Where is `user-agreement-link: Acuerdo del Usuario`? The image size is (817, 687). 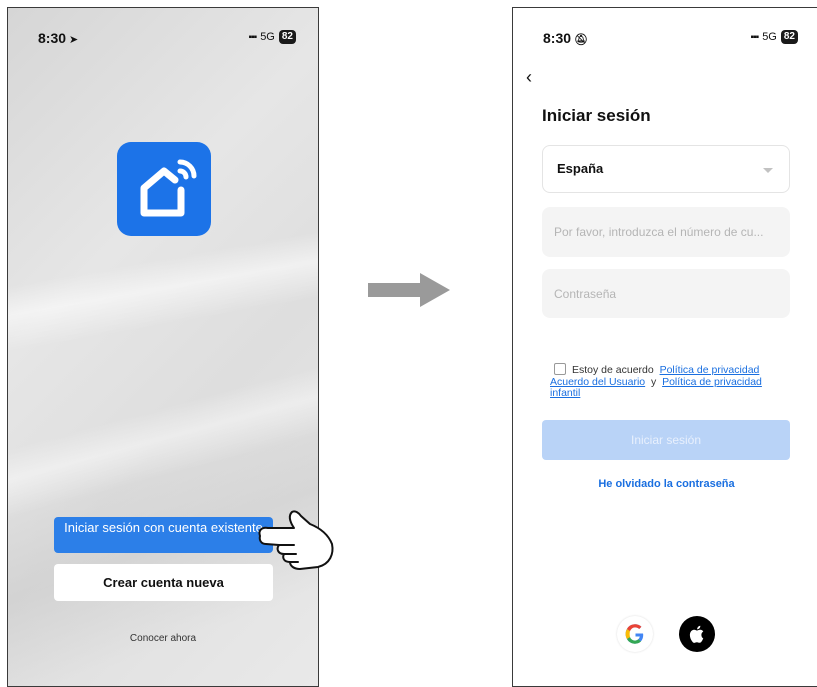 user-agreement-link: Acuerdo del Usuario is located at coordinates (597, 382).